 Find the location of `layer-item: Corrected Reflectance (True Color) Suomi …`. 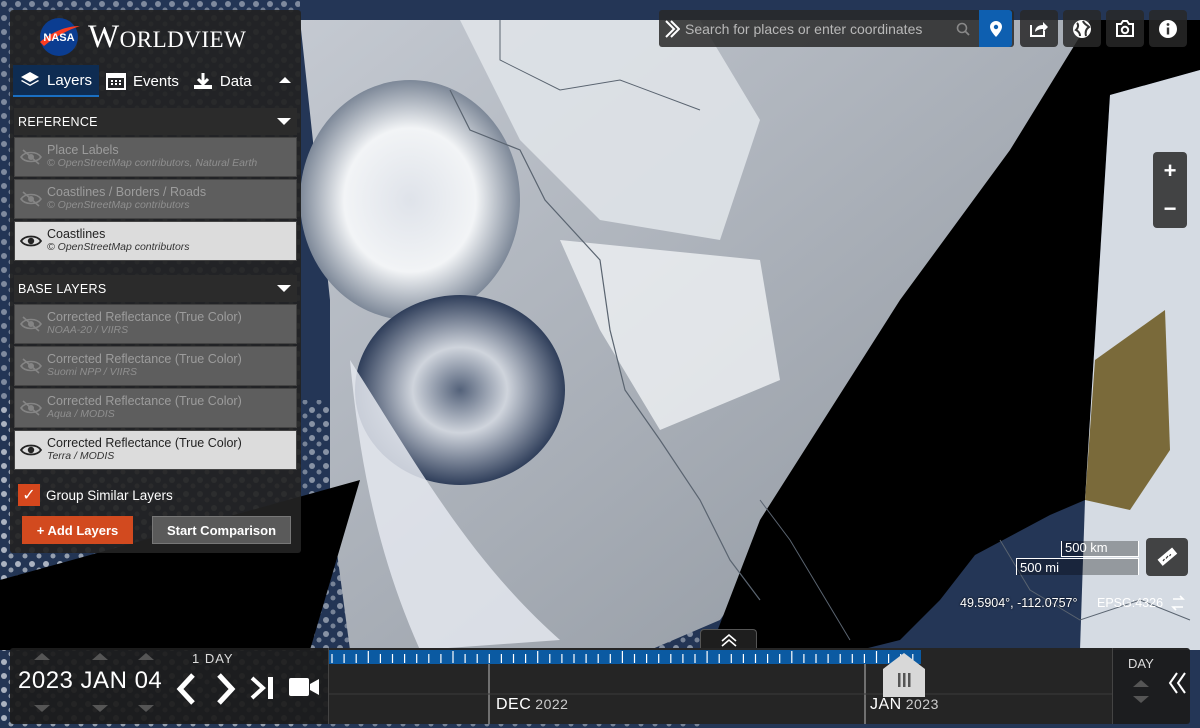

layer-item: Corrected Reflectance (True Color) Suomi … is located at coordinates (155, 366).